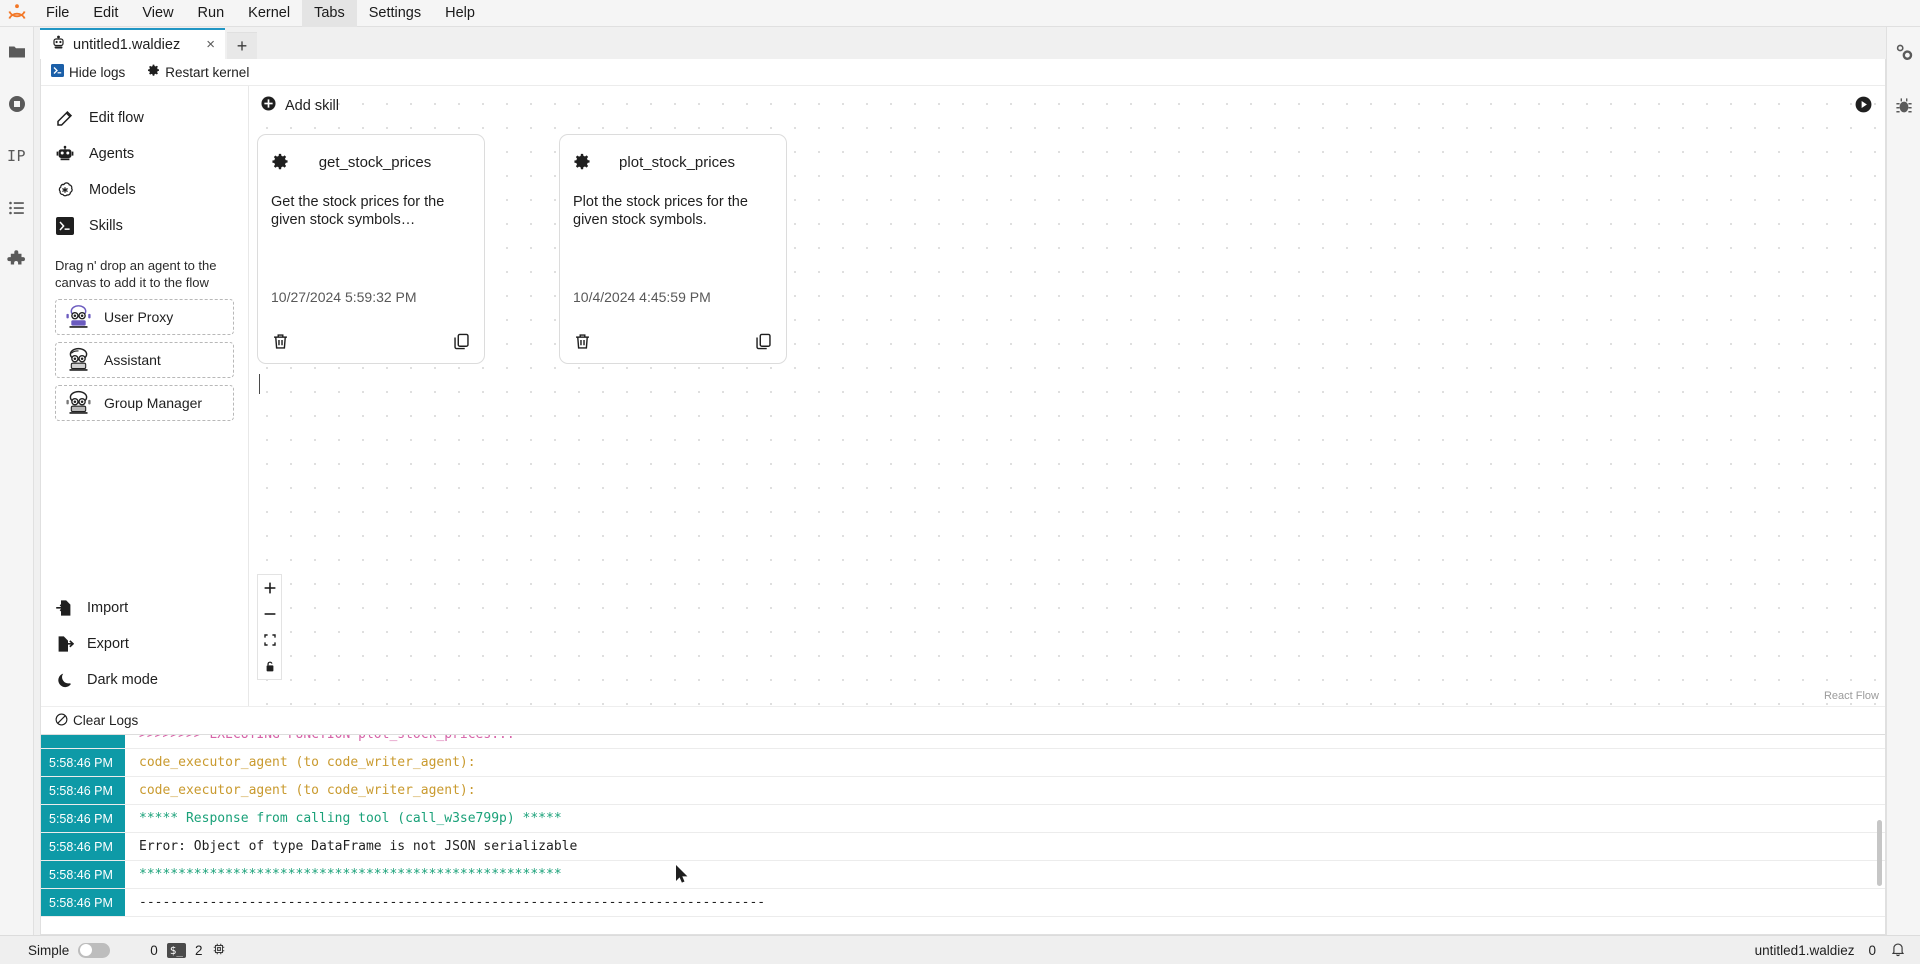 The width and height of the screenshot is (1920, 964). I want to click on menu-items: File Edit View Run Kernel Tabs Settings Help, so click(260, 13).